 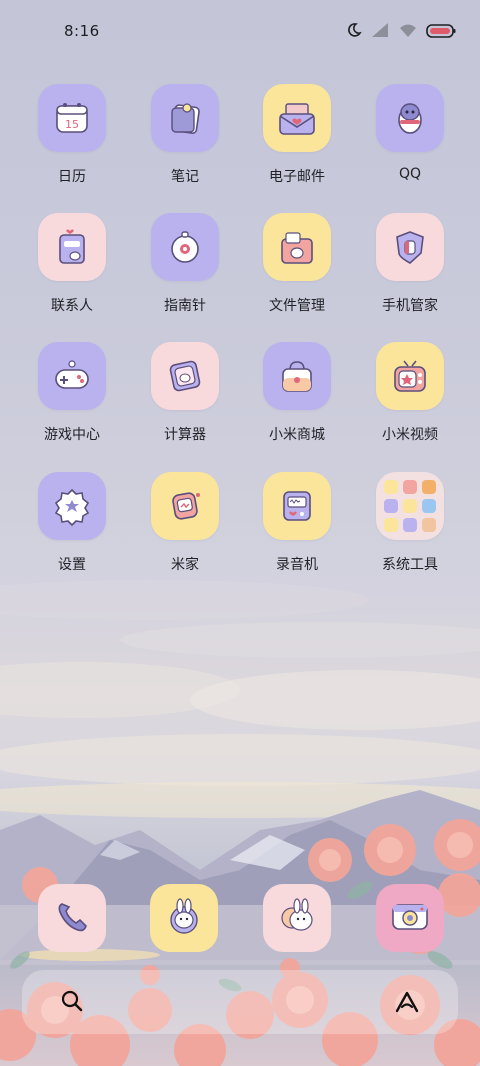 I want to click on moon-icon, so click(x=354, y=32).